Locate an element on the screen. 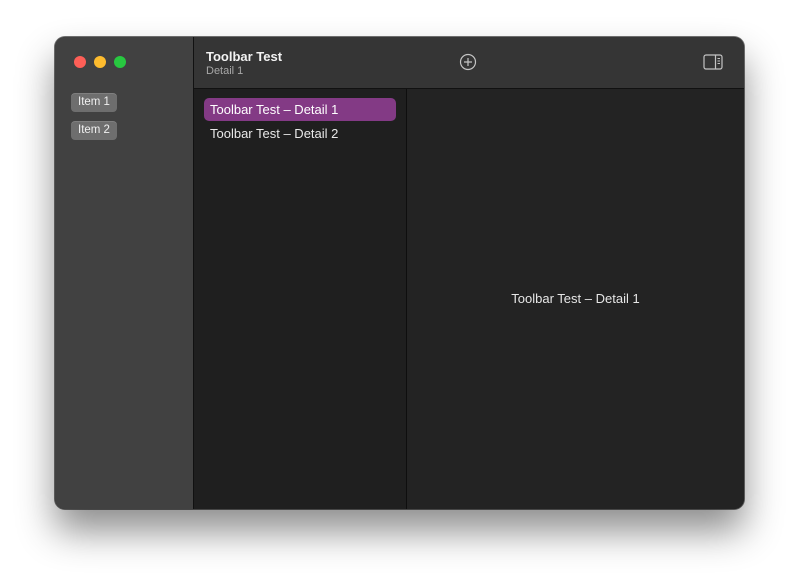 This screenshot has width=799, height=583. plus-circle-icon is located at coordinates (468, 62).